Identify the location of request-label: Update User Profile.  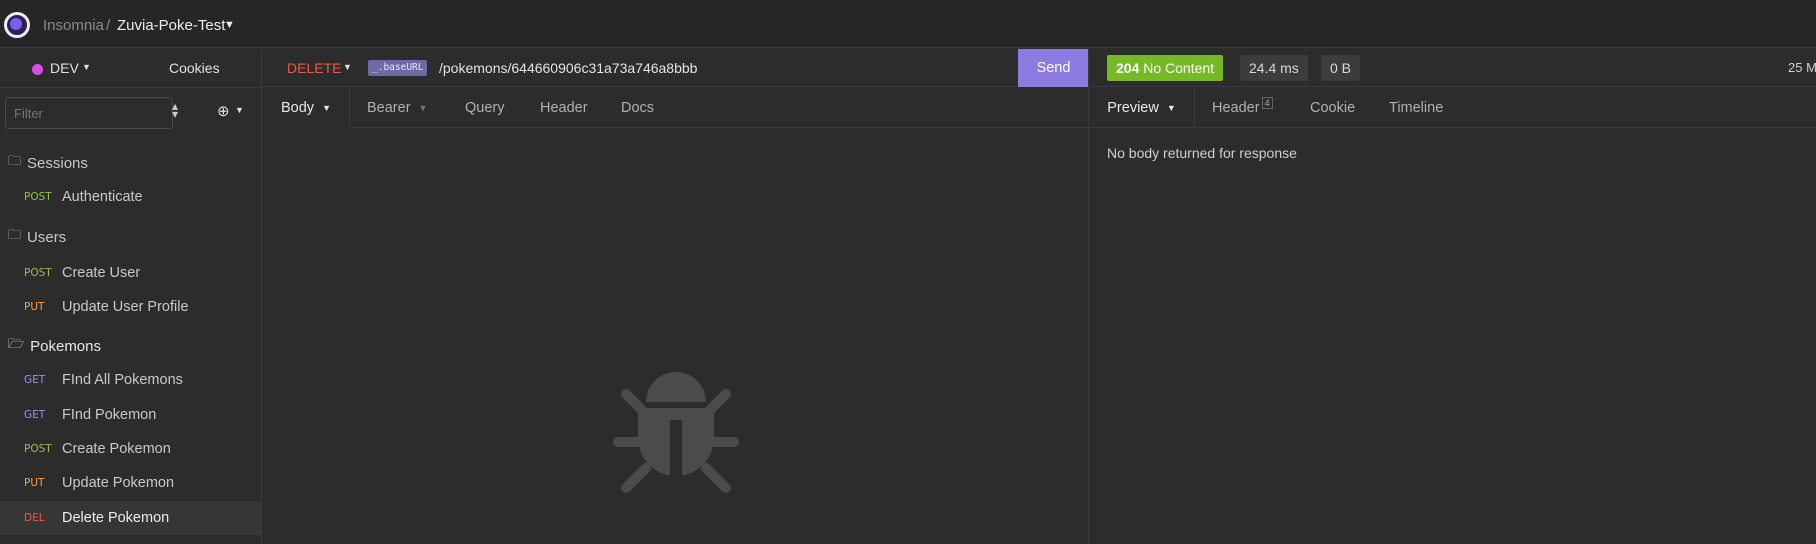
(125, 307).